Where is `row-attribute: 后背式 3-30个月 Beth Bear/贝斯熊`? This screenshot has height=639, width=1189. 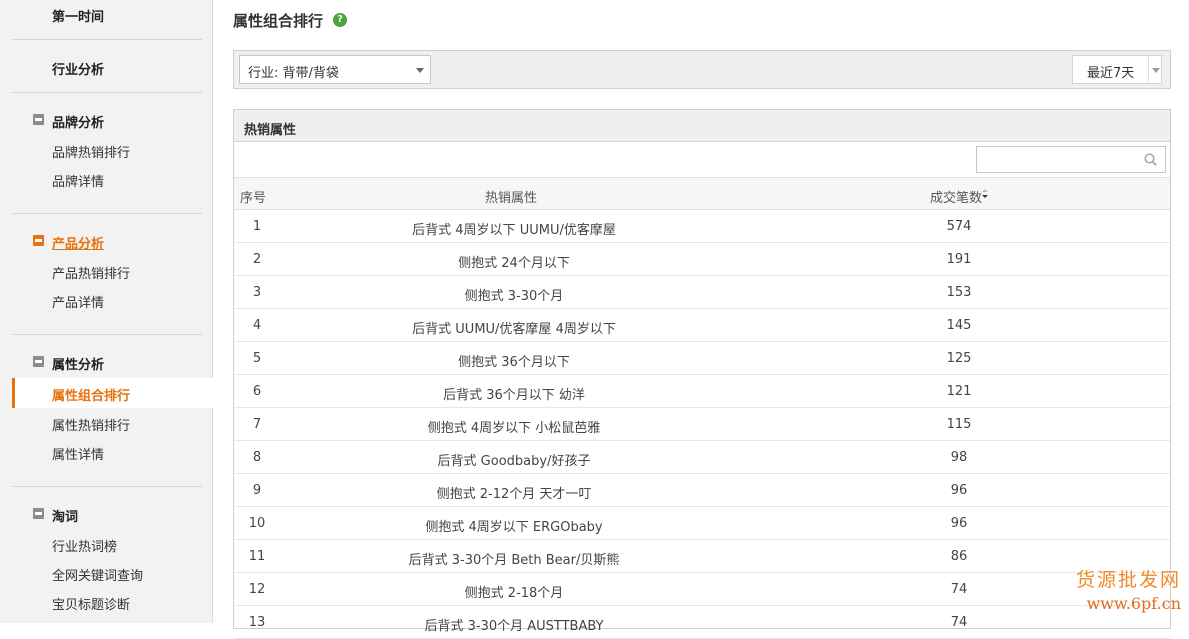
row-attribute: 后背式 3-30个月 Beth Bear/贝斯熊 is located at coordinates (514, 558).